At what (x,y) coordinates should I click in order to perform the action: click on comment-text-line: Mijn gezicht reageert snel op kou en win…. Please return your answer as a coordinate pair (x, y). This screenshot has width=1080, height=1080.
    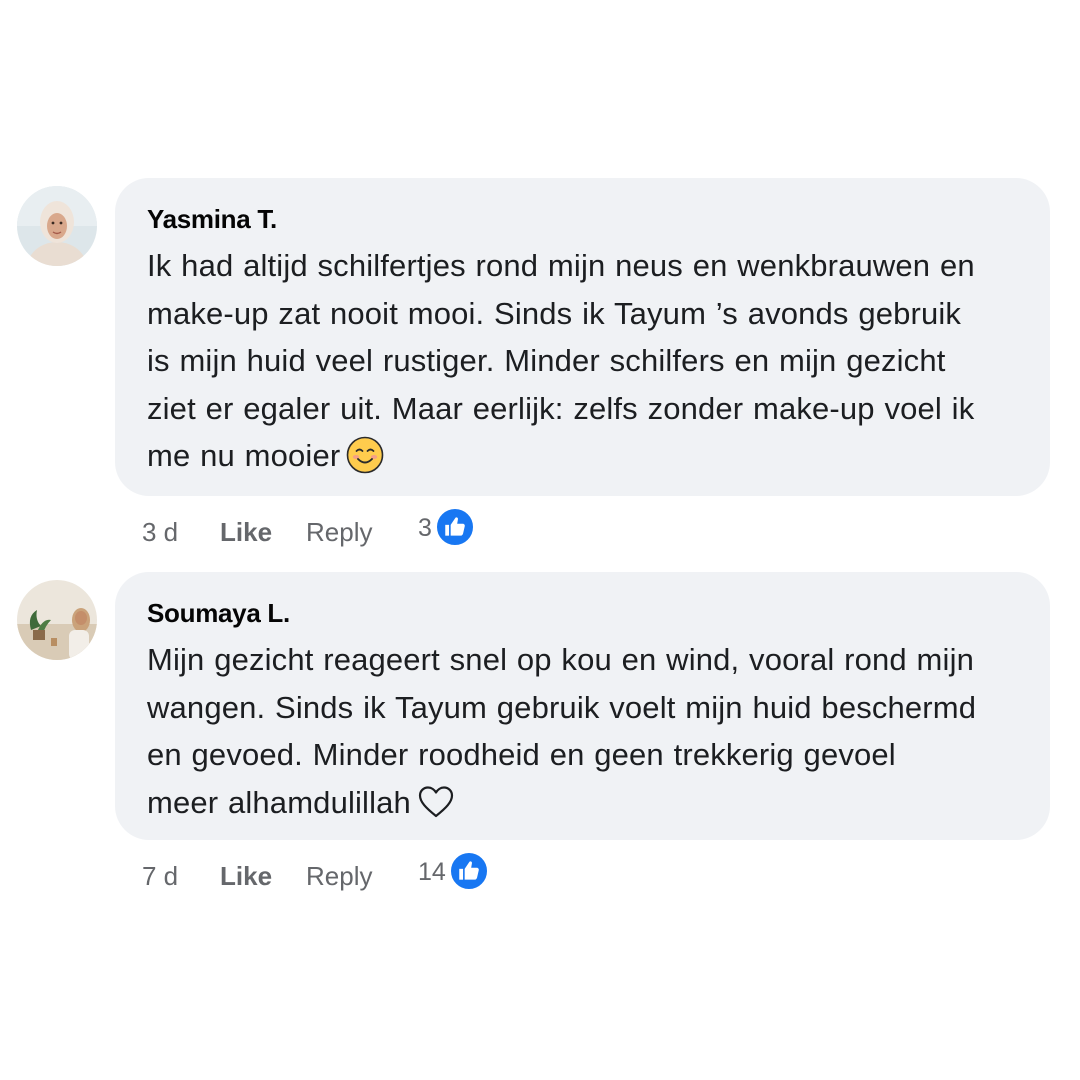
    Looking at the image, I should click on (560, 659).